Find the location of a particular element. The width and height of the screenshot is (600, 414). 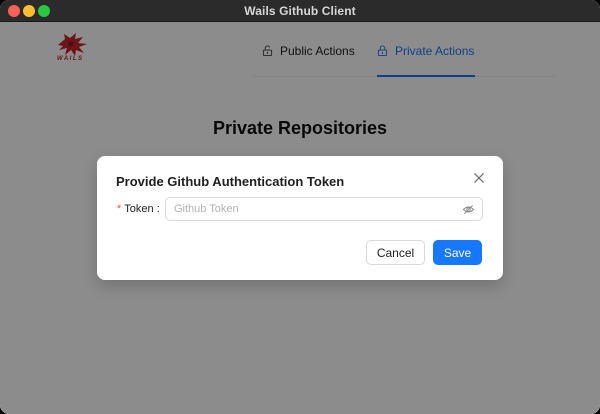

window-title: Wails Github Client is located at coordinates (300, 11).